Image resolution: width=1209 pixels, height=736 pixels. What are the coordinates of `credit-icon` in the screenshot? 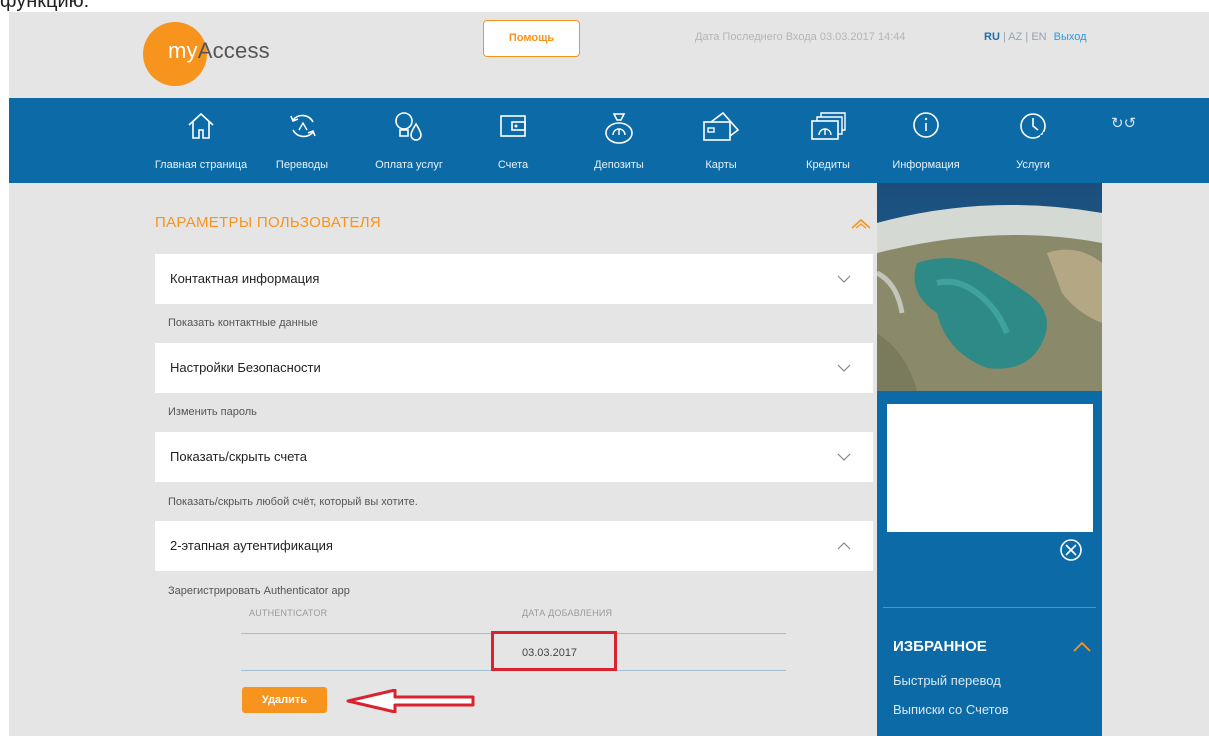 It's located at (828, 126).